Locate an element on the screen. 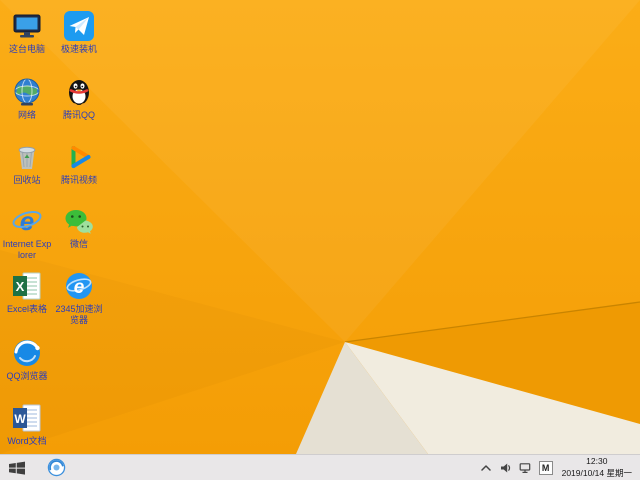 The width and height of the screenshot is (640, 480). input-method-indicator: M is located at coordinates (545, 467).